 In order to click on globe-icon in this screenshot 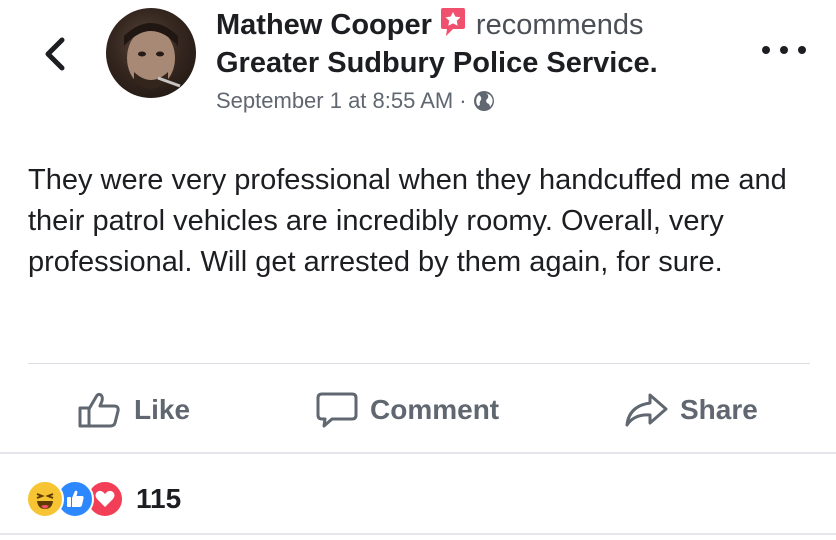, I will do `click(483, 101)`.